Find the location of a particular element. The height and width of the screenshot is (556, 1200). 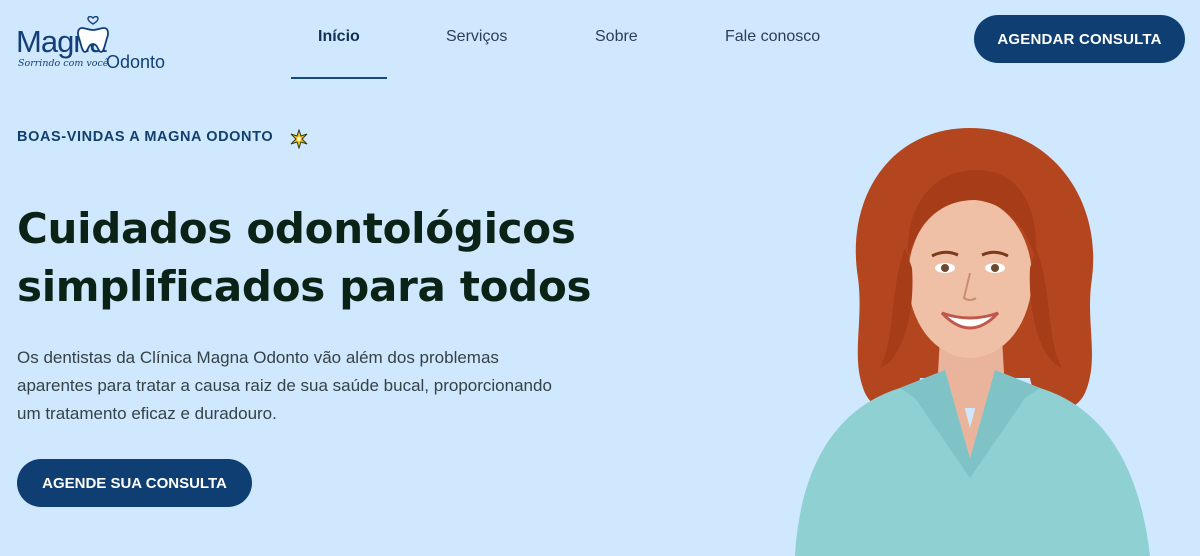

schedule-appointment-button: AGENDAR CONSULTA is located at coordinates (1079, 39).